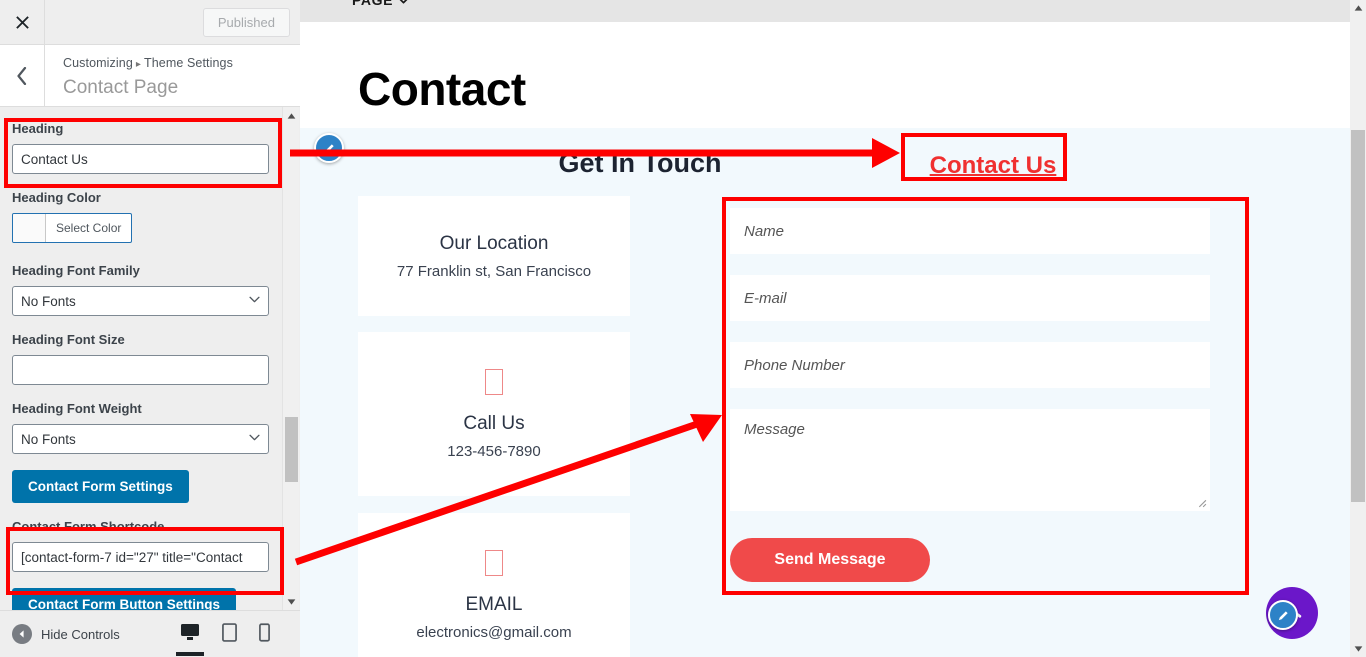 This screenshot has width=1366, height=657. I want to click on control-heading-font-size: Heading Font Size, so click(150, 358).